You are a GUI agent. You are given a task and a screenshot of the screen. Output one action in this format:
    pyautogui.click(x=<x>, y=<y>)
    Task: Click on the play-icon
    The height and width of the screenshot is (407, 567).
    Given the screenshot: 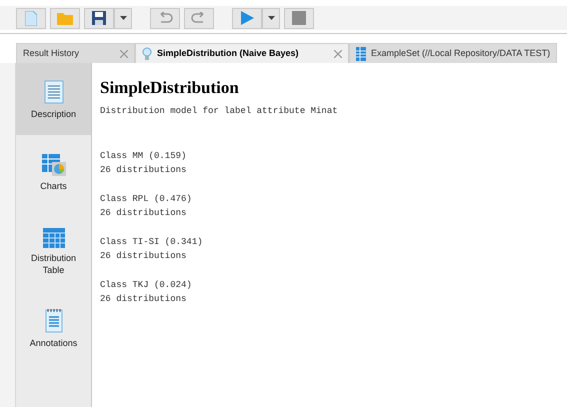 What is the action you would take?
    pyautogui.click(x=247, y=18)
    